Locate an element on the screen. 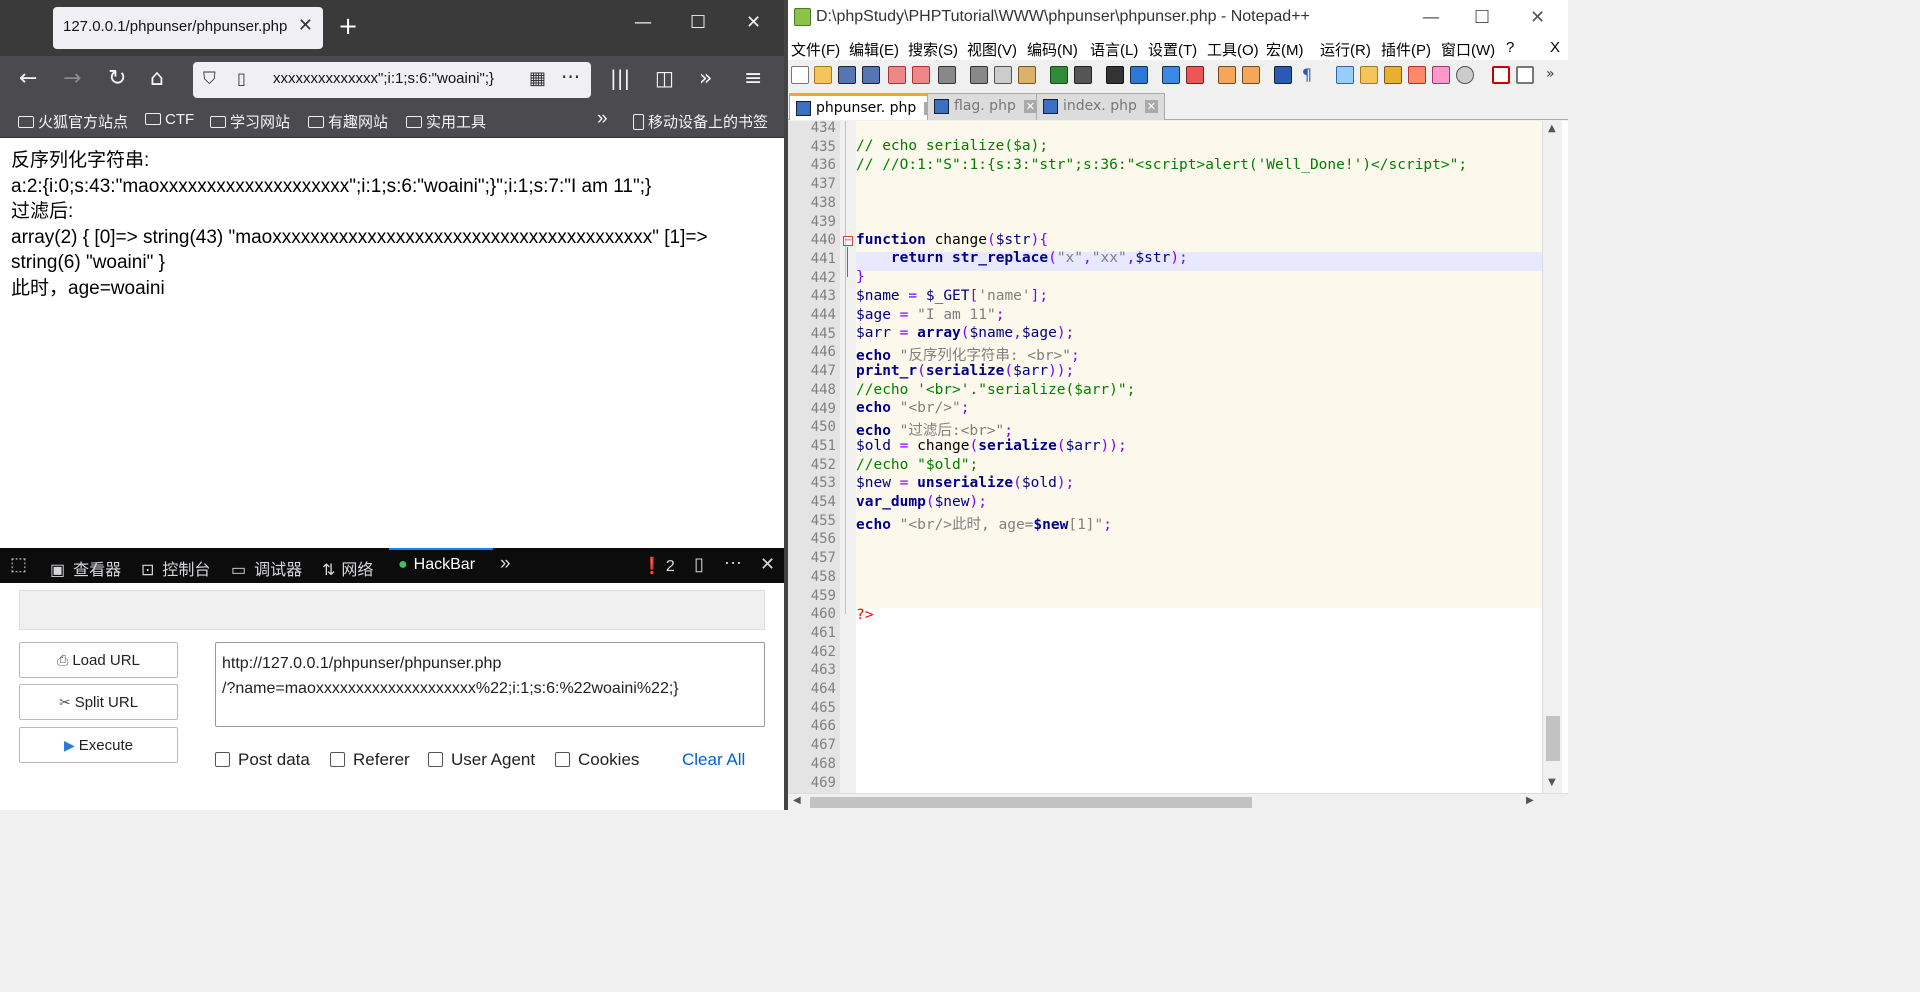 This screenshot has width=1920, height=992. scroll-right-icon: ▶ is located at coordinates (1530, 800).